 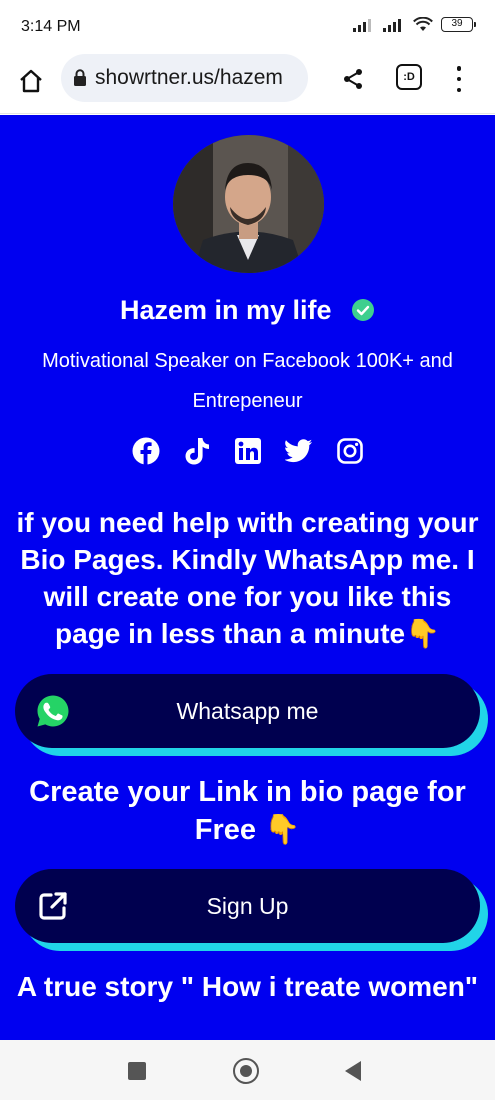 I want to click on profile-name: Hazem in my life, so click(x=247, y=310).